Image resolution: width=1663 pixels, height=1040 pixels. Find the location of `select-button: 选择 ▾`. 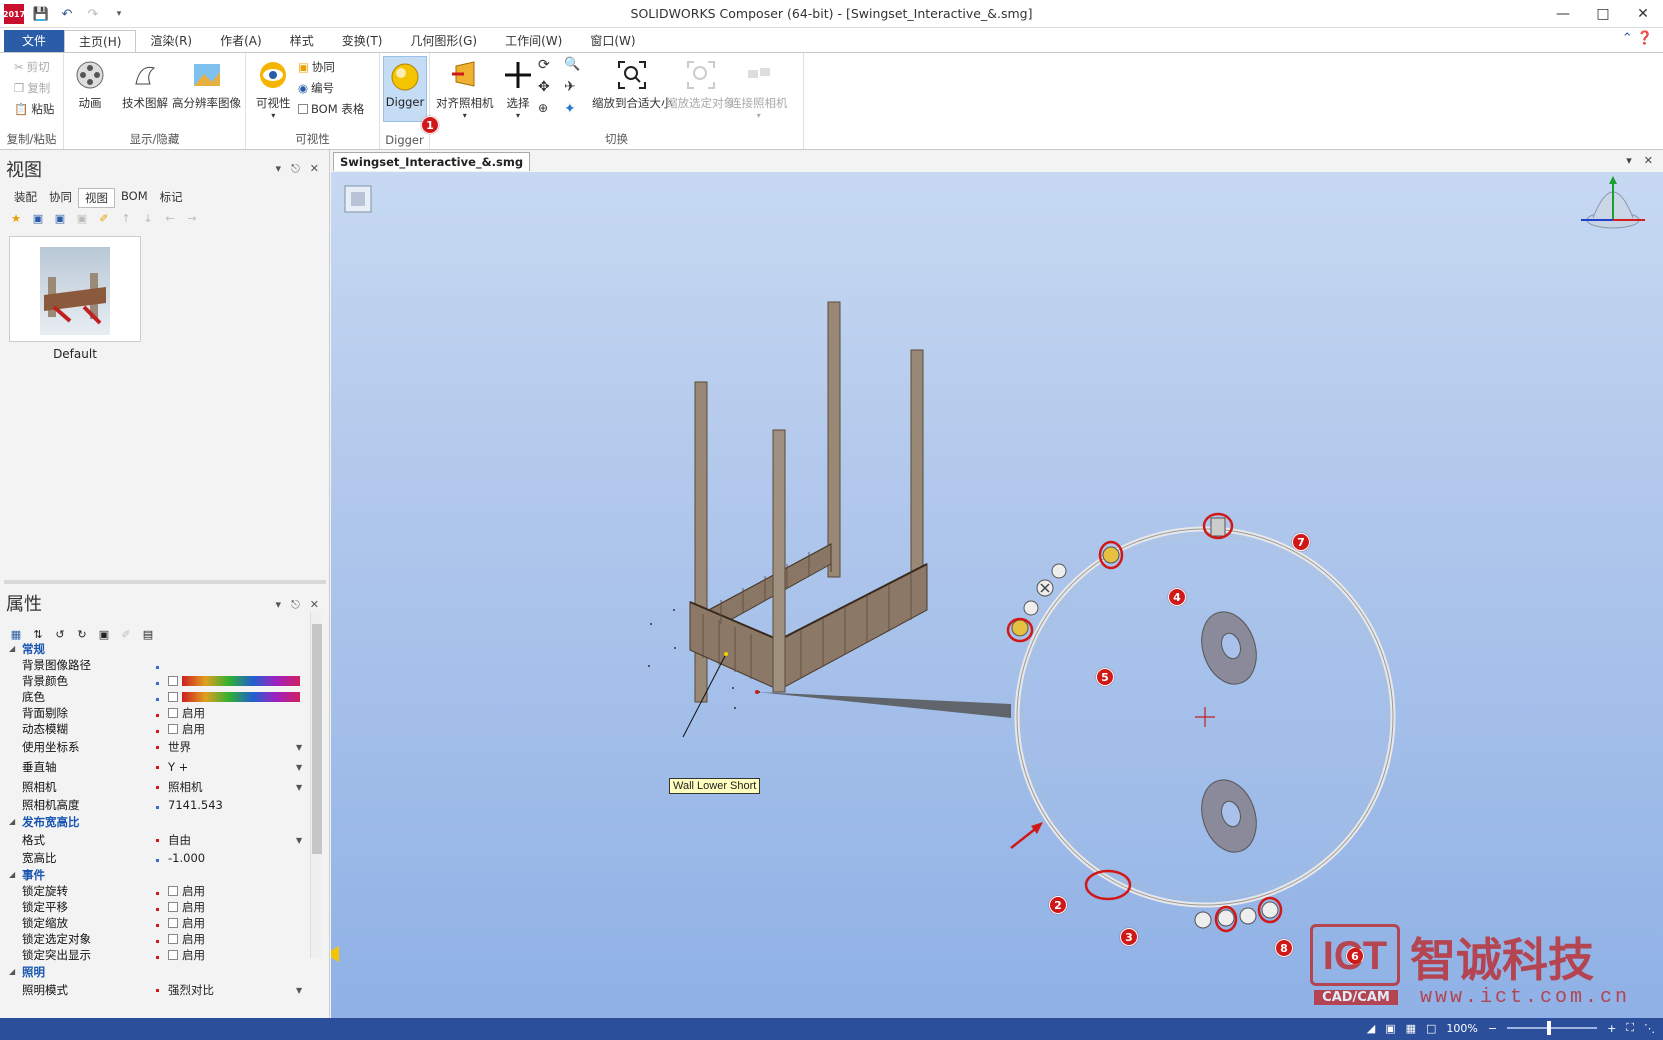

select-button: 选择 ▾ is located at coordinates (518, 89).